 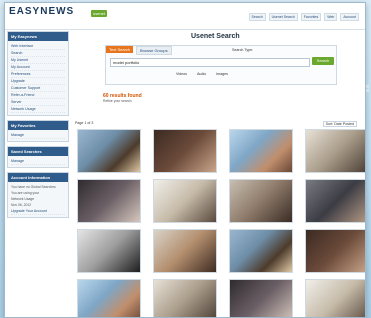 I want to click on sidebar-item-my-usenet: My Usenet, so click(x=38, y=60).